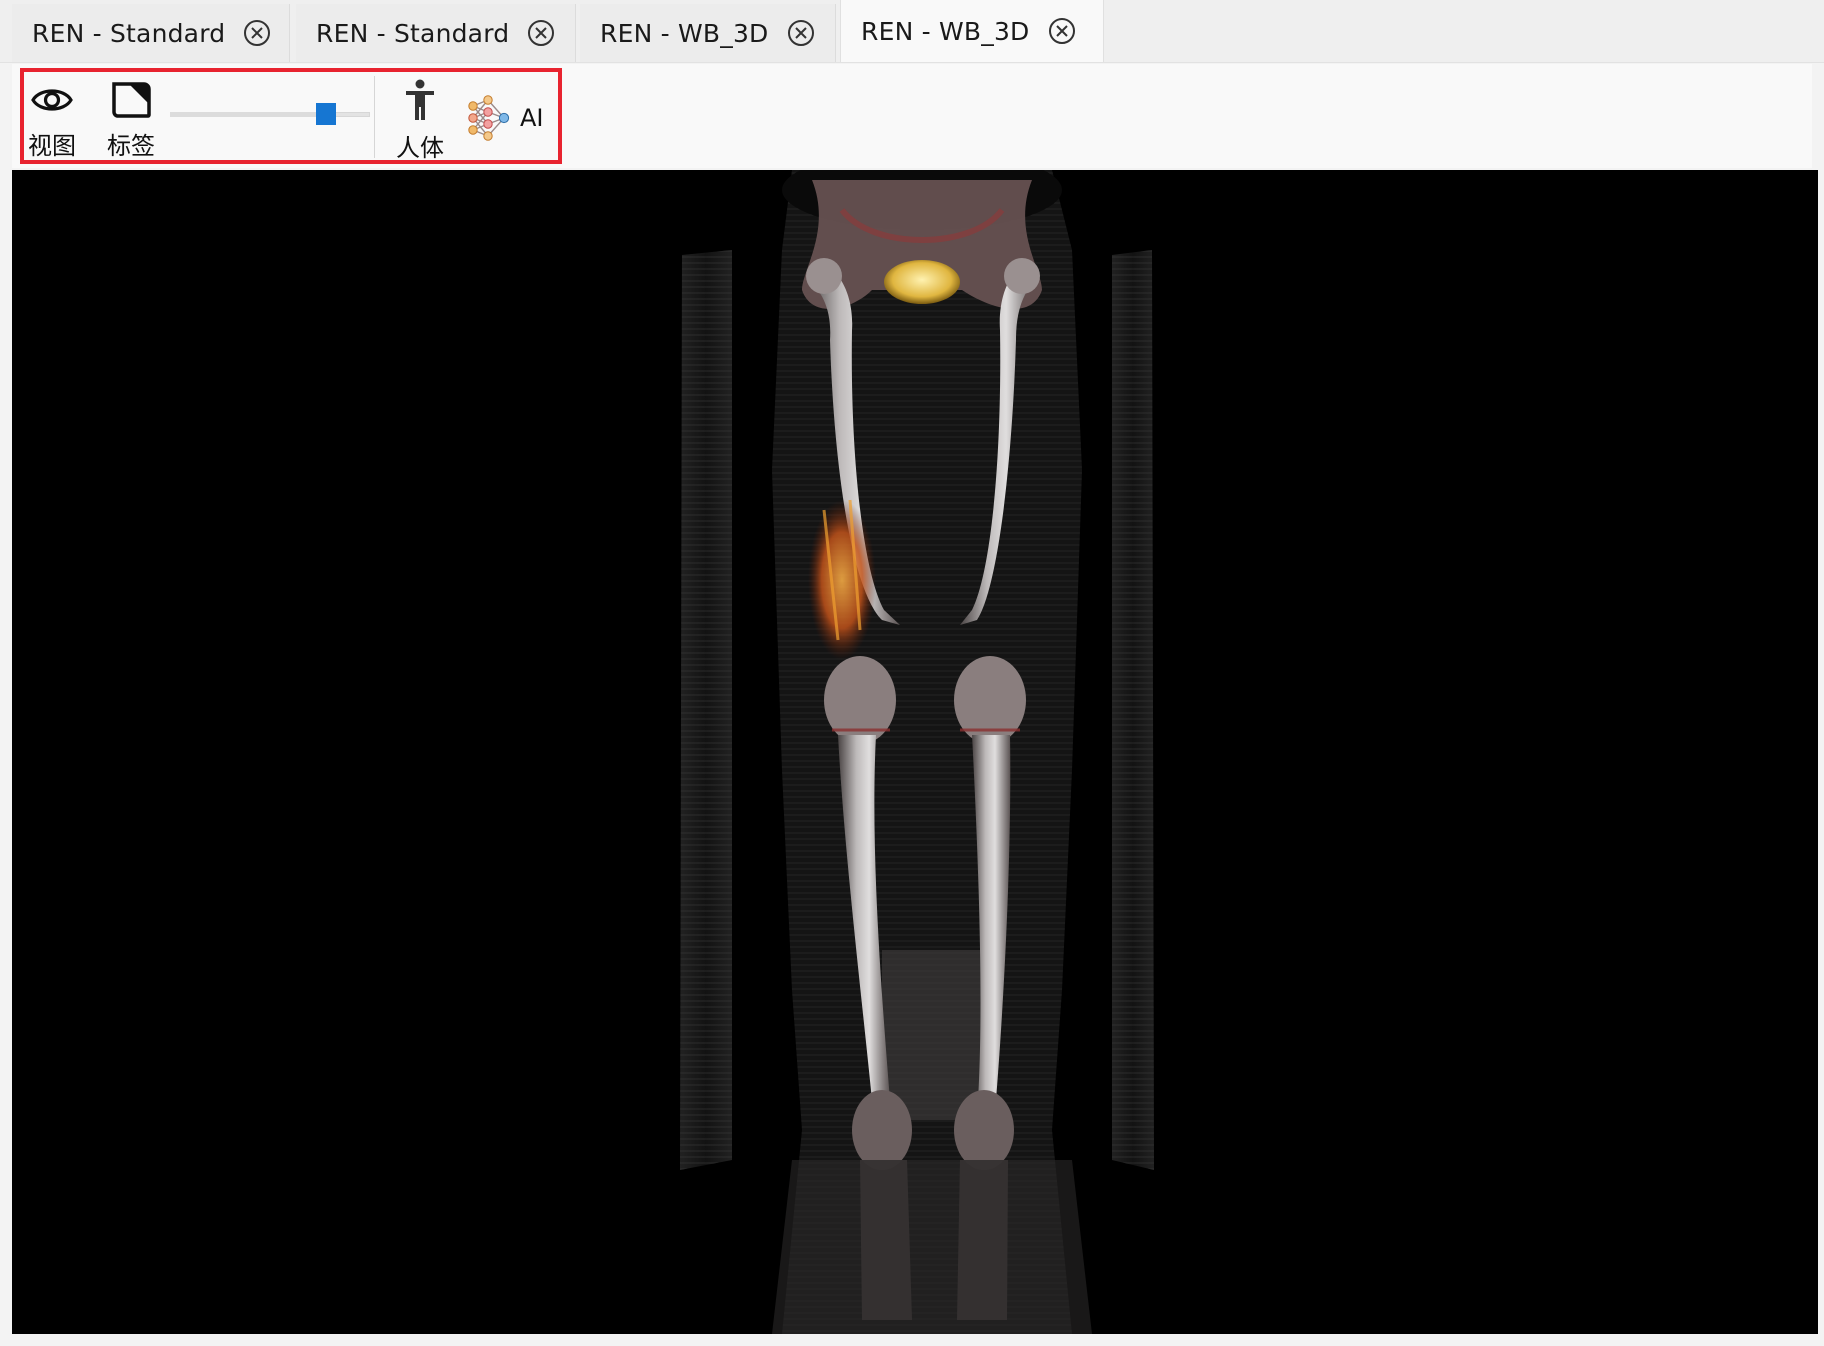 The height and width of the screenshot is (1346, 1824). Describe the element at coordinates (882, 1130) in the screenshot. I see `ankle-right` at that location.